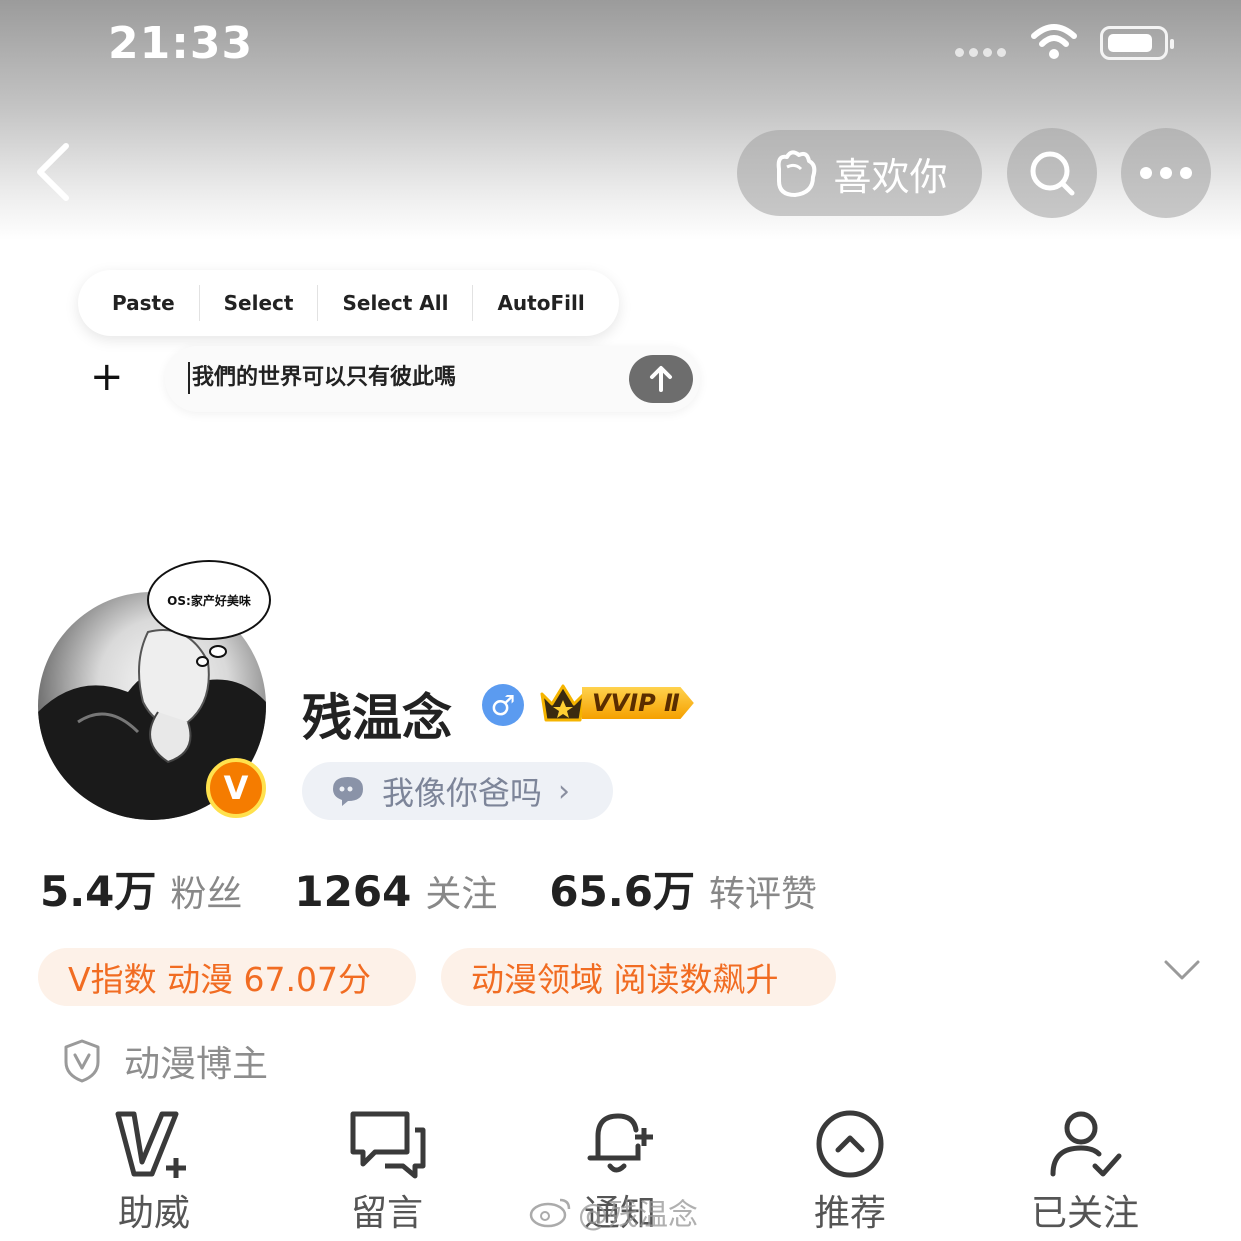 This screenshot has width=1241, height=1241. I want to click on text-context-menu: Paste Select Select All AutoFill, so click(348, 303).